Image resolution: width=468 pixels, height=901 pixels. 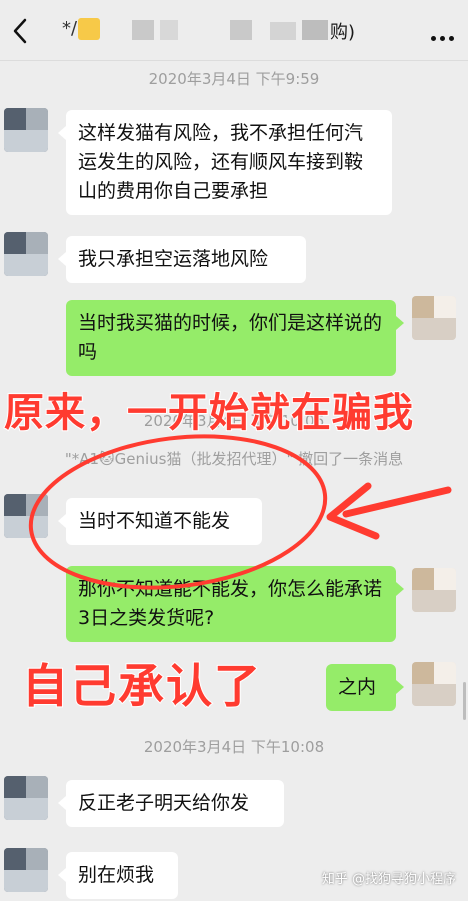 I want to click on message-sent: 那你不知道能不能发，你怎么能承诺3日之类发货呢?, so click(x=235, y=604).